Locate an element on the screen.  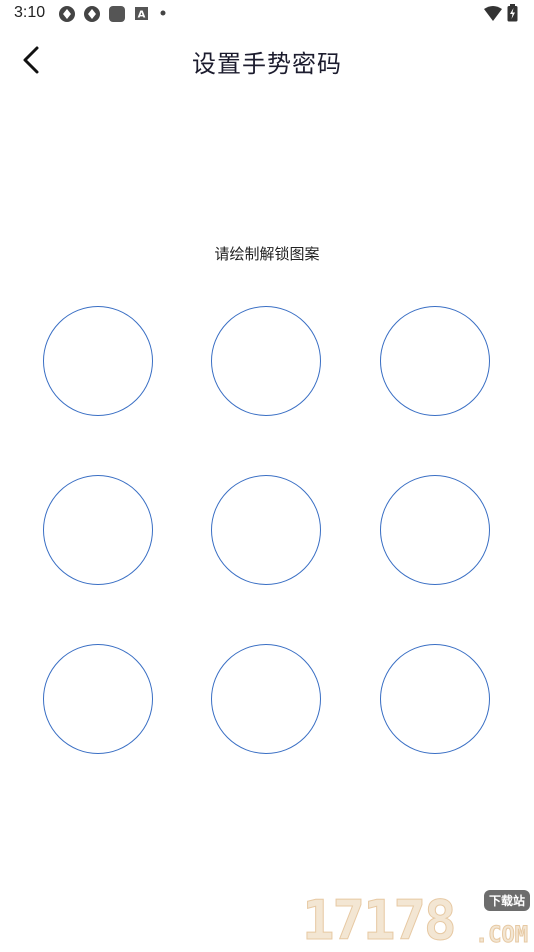
watermark-digits: 17178 is located at coordinates (380, 920).